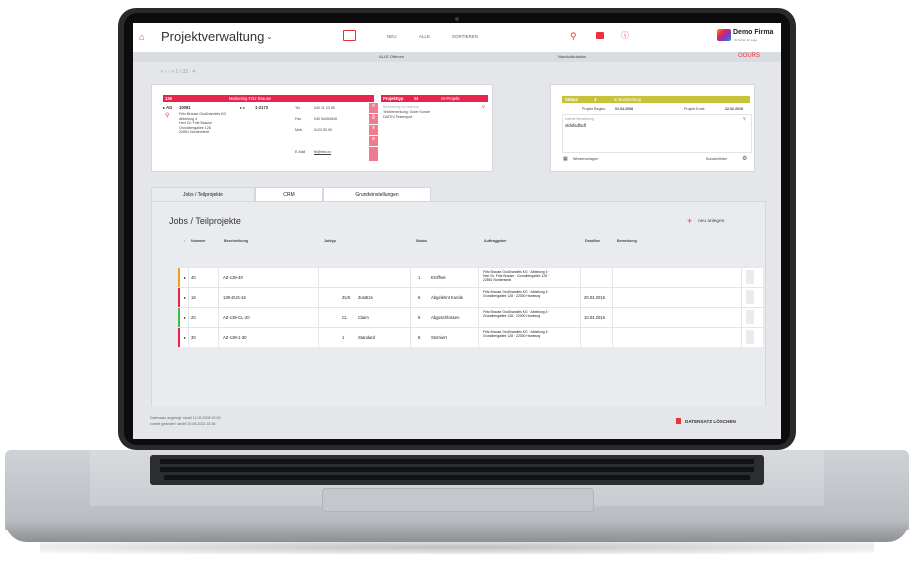  I want to click on nav-sort: SORTIEREN, so click(465, 36).